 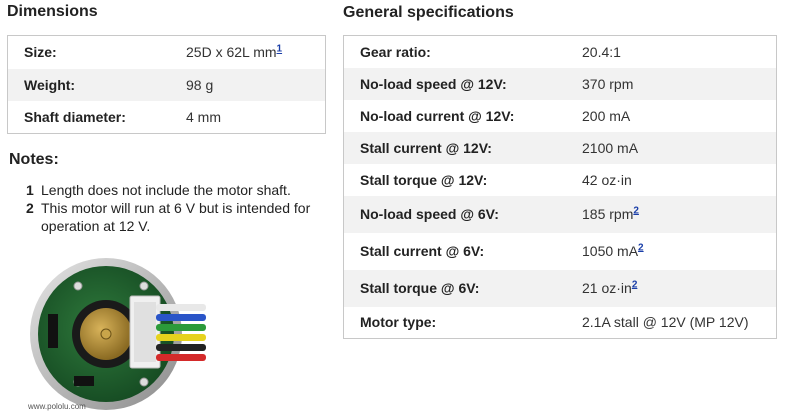 What do you see at coordinates (57, 406) in the screenshot?
I see `watermark: www.pololu.com` at bounding box center [57, 406].